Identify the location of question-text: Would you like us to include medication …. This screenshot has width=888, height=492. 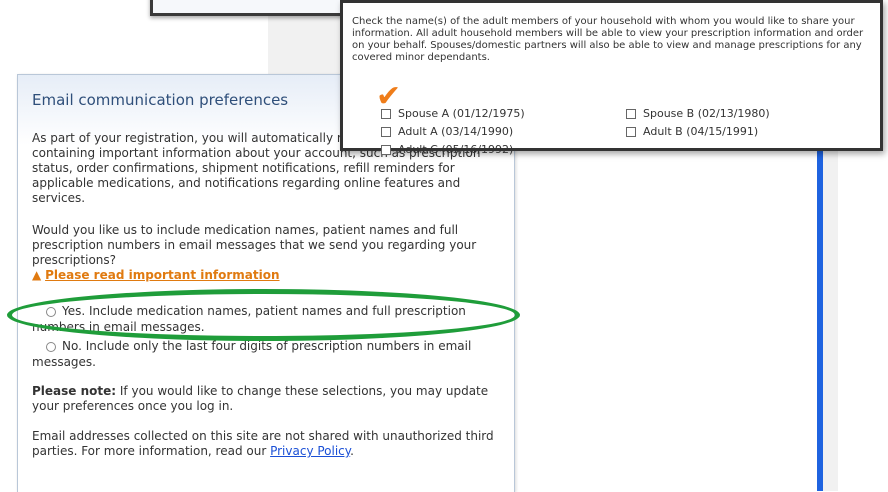
(254, 245).